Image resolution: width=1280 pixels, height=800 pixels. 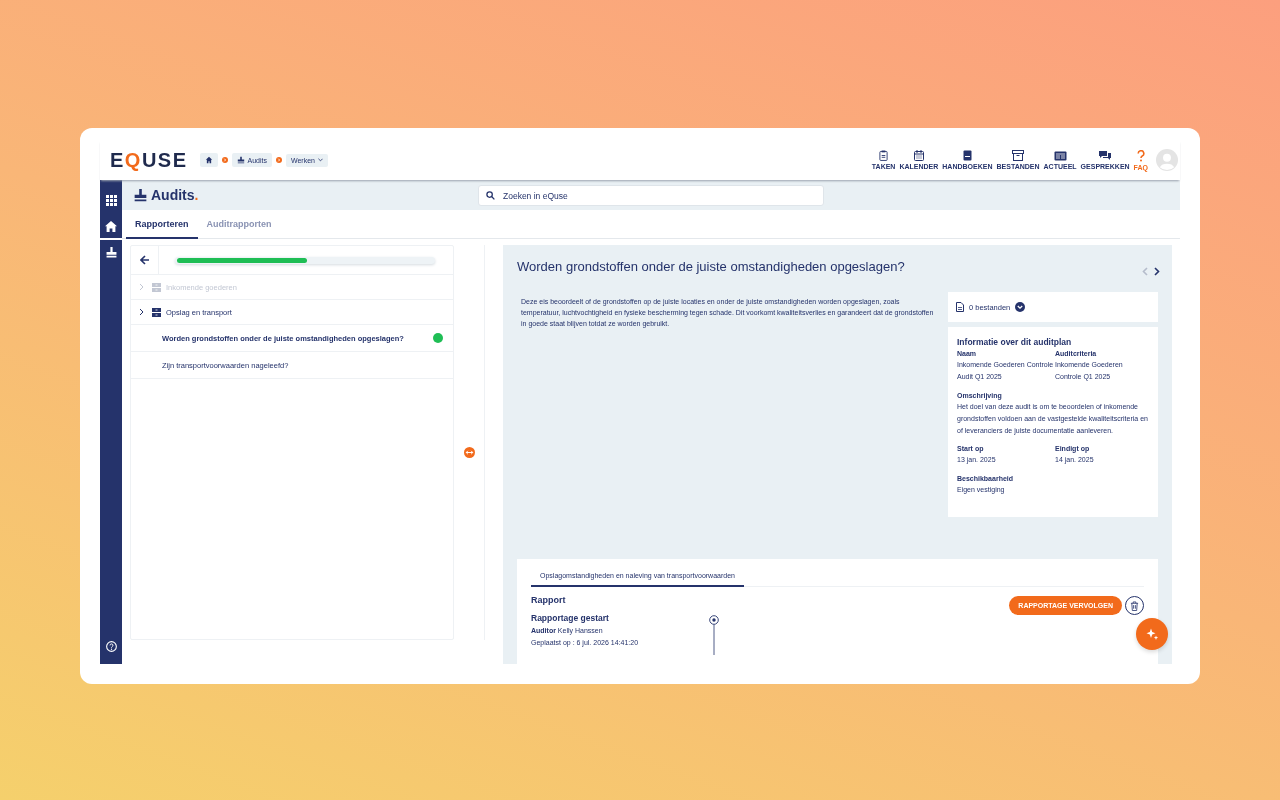 What do you see at coordinates (1105, 155) in the screenshot?
I see `chat-icon` at bounding box center [1105, 155].